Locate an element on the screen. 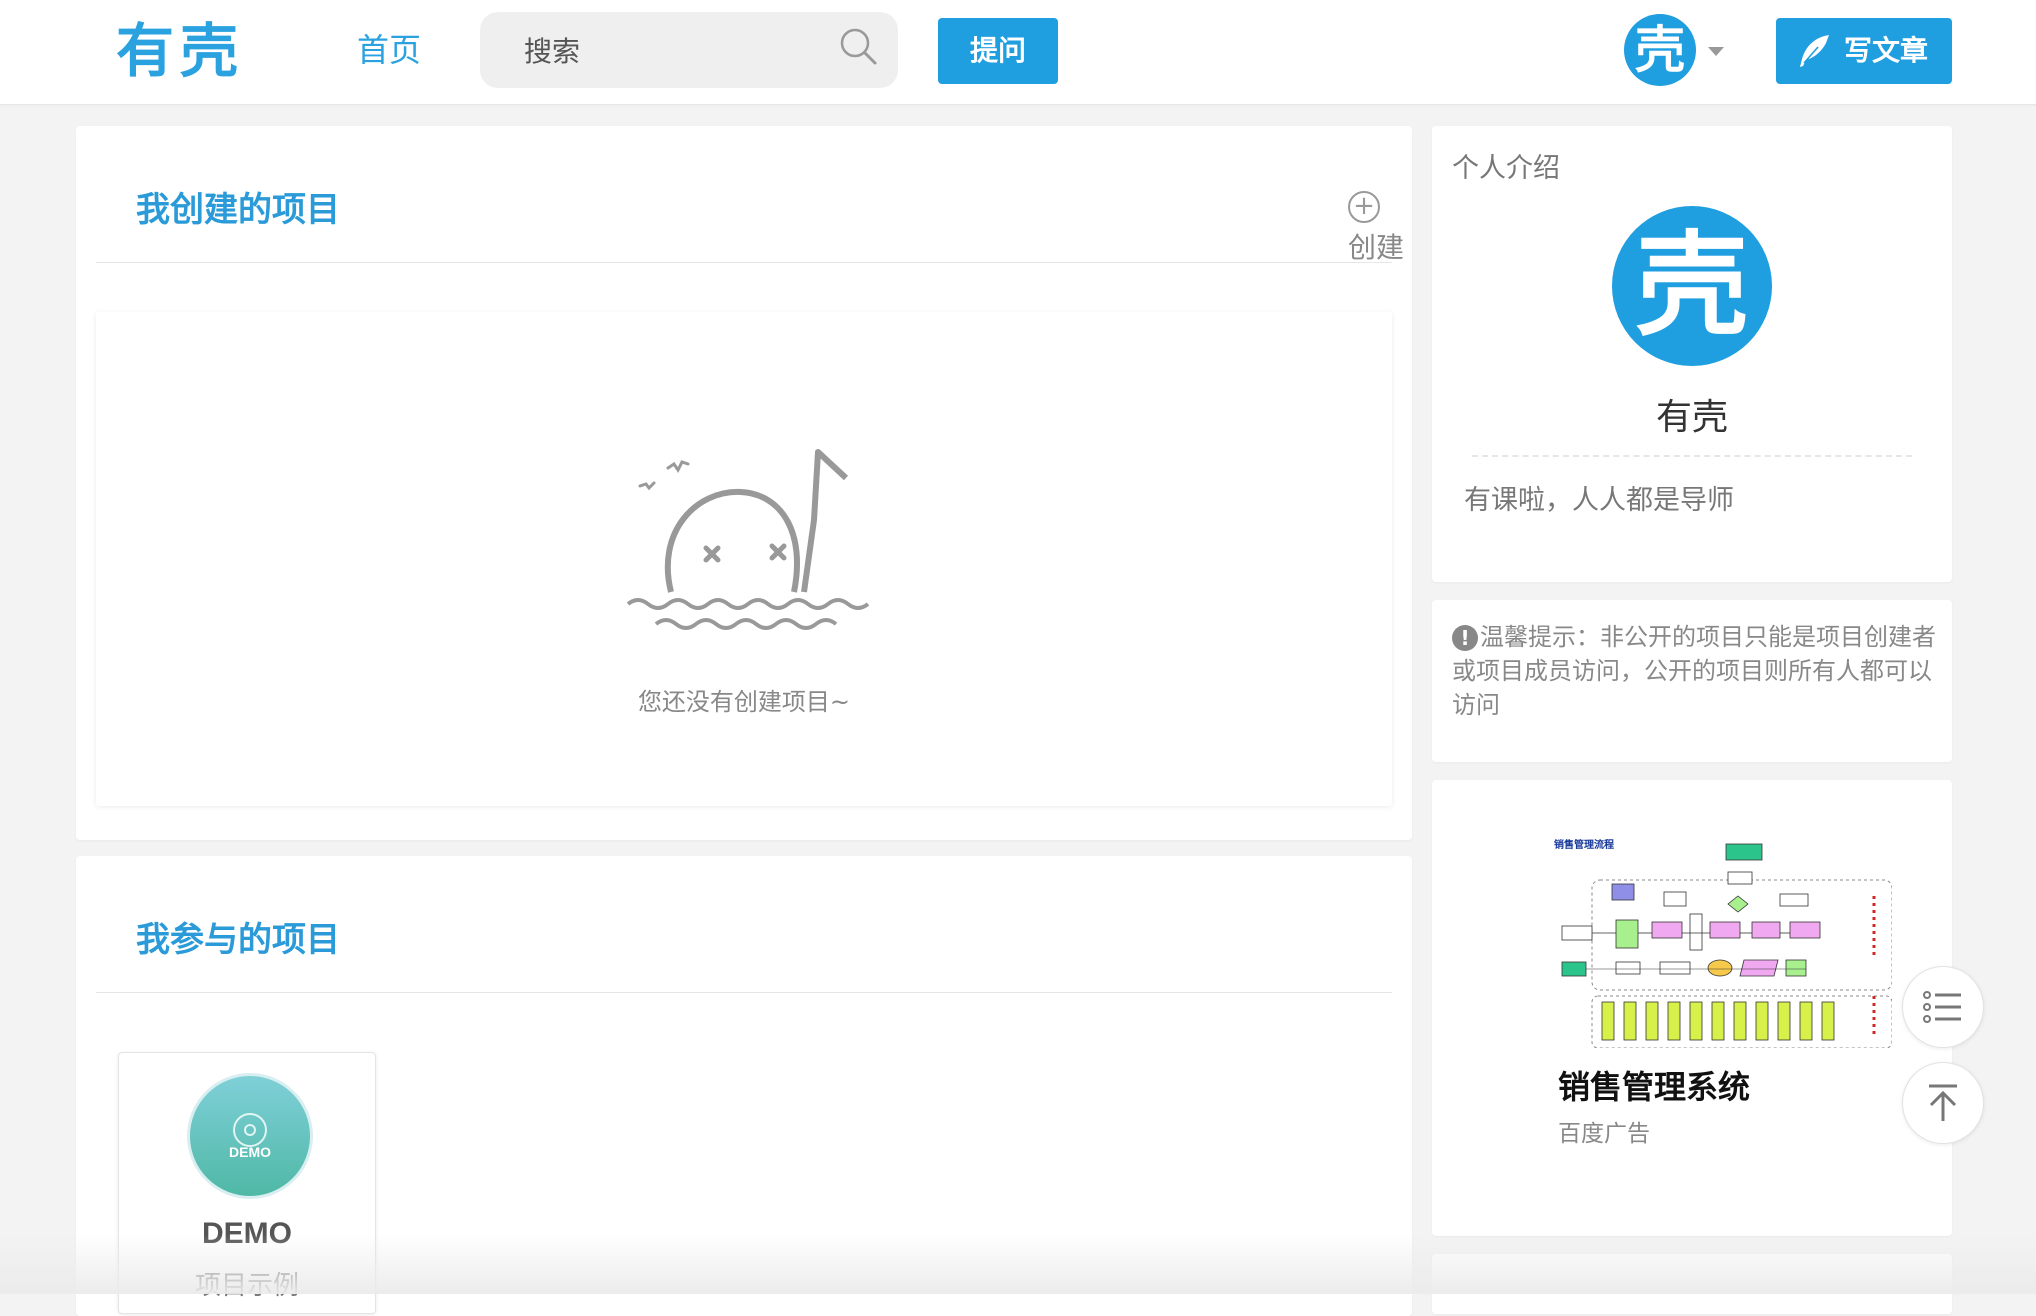 The height and width of the screenshot is (1316, 2036). dashed-divider is located at coordinates (1692, 456).